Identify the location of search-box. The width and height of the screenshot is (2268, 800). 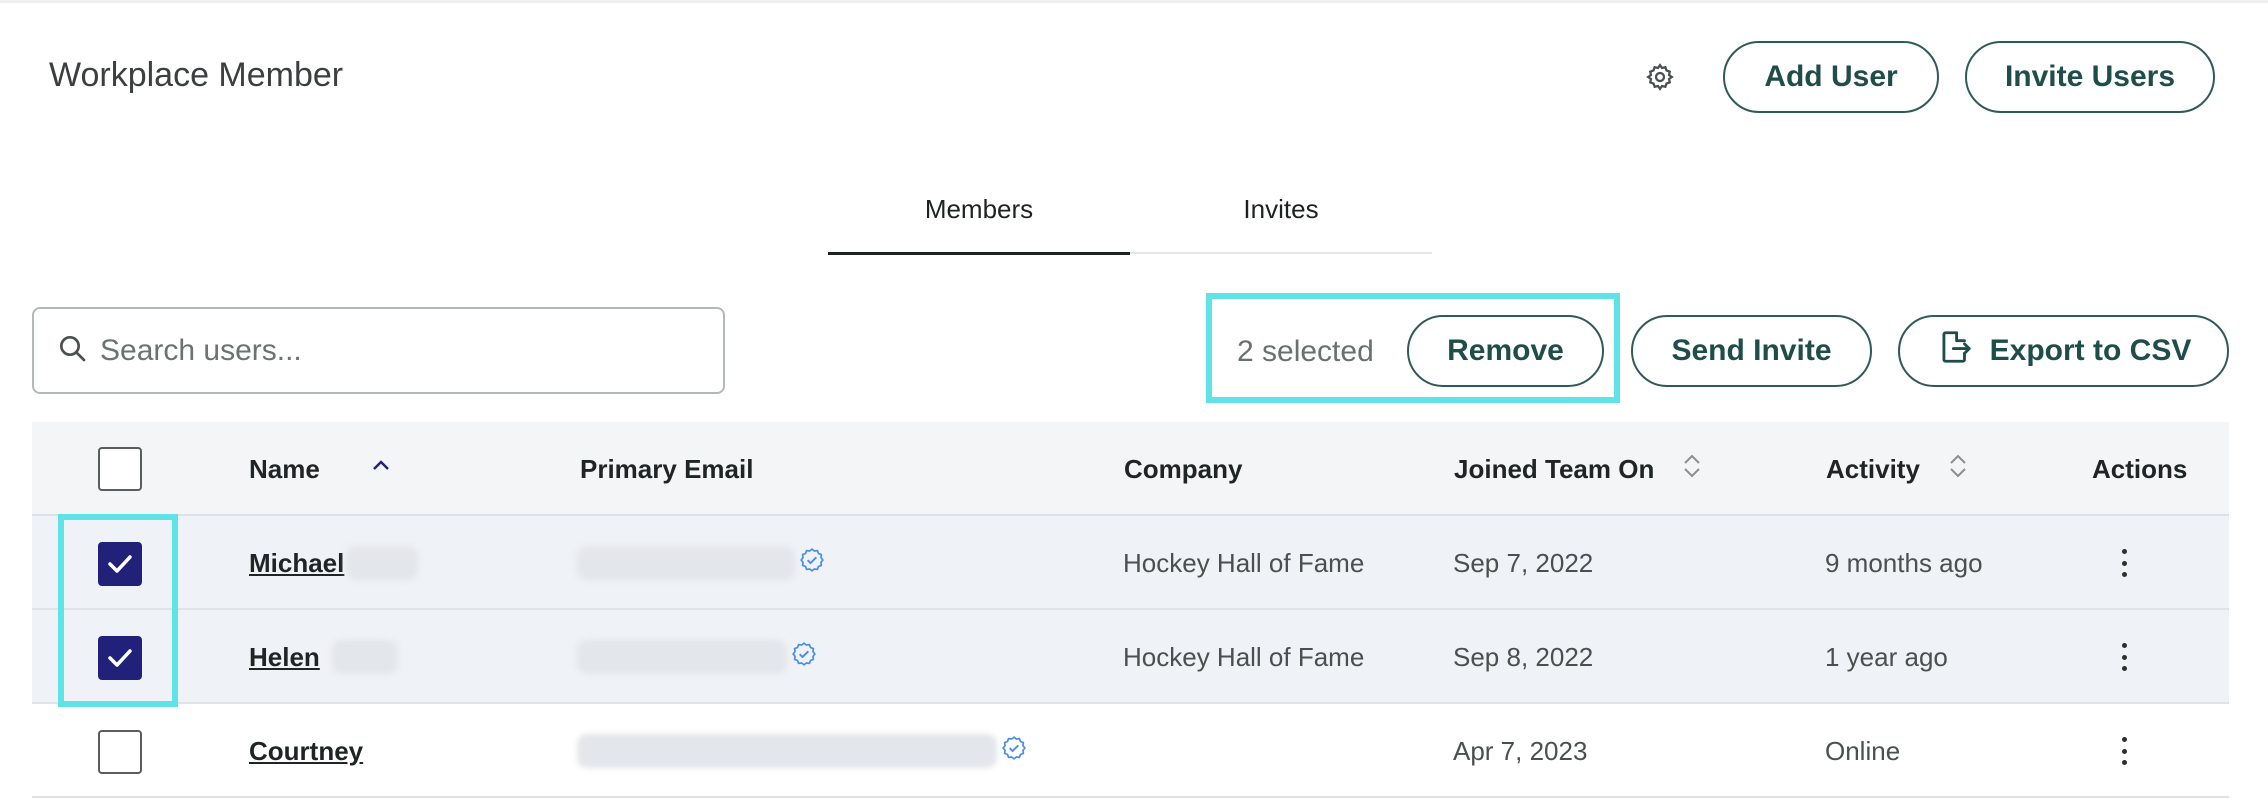
(378, 350).